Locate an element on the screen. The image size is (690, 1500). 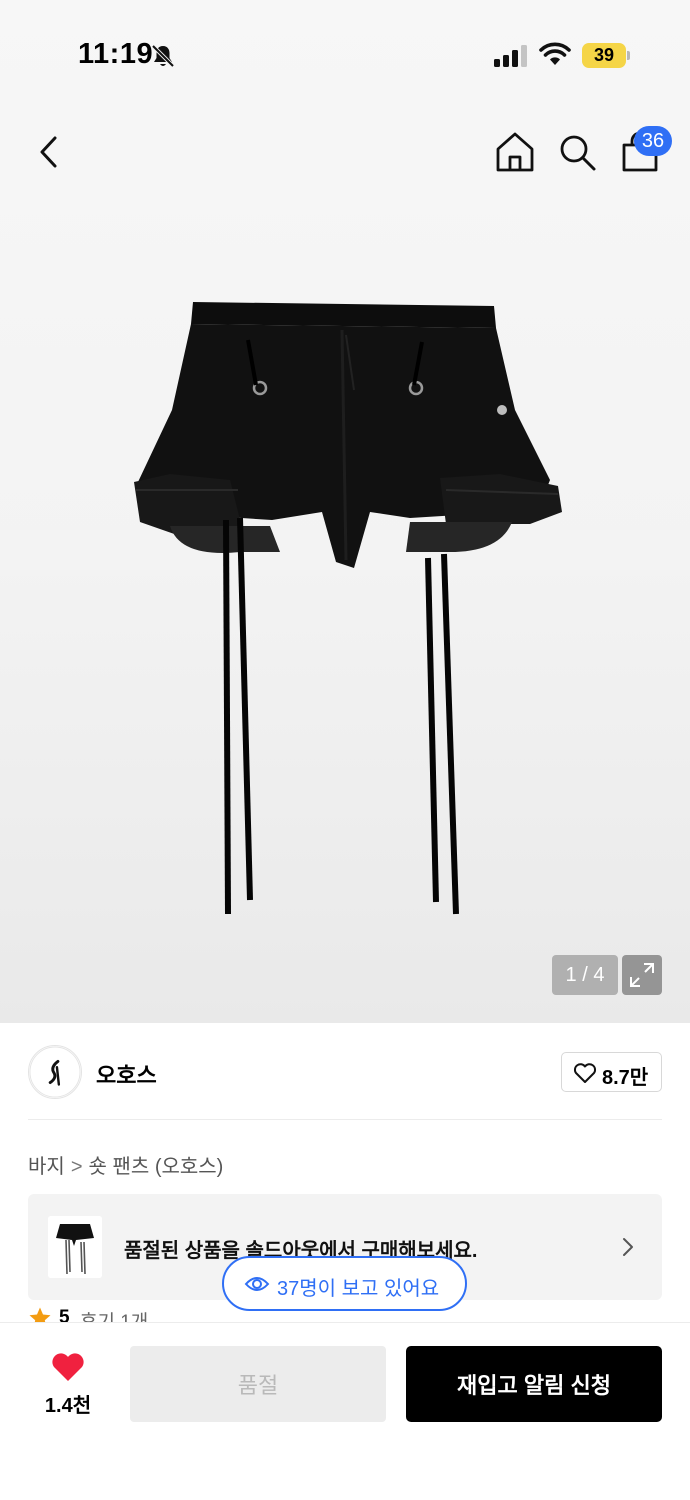
bottom-action-bar: 1.4천 품절 재입고 알림 신청 is located at coordinates (345, 1411).